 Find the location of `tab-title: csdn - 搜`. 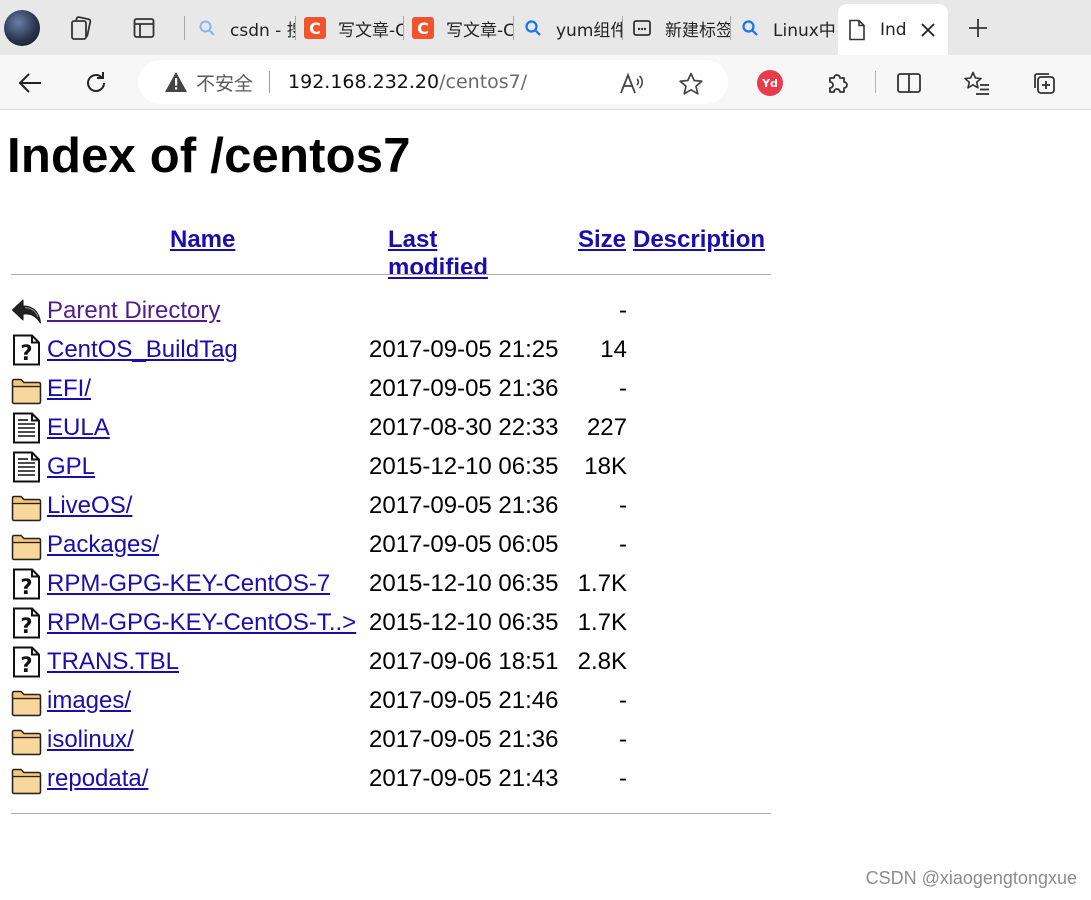

tab-title: csdn - 搜 is located at coordinates (263, 30).